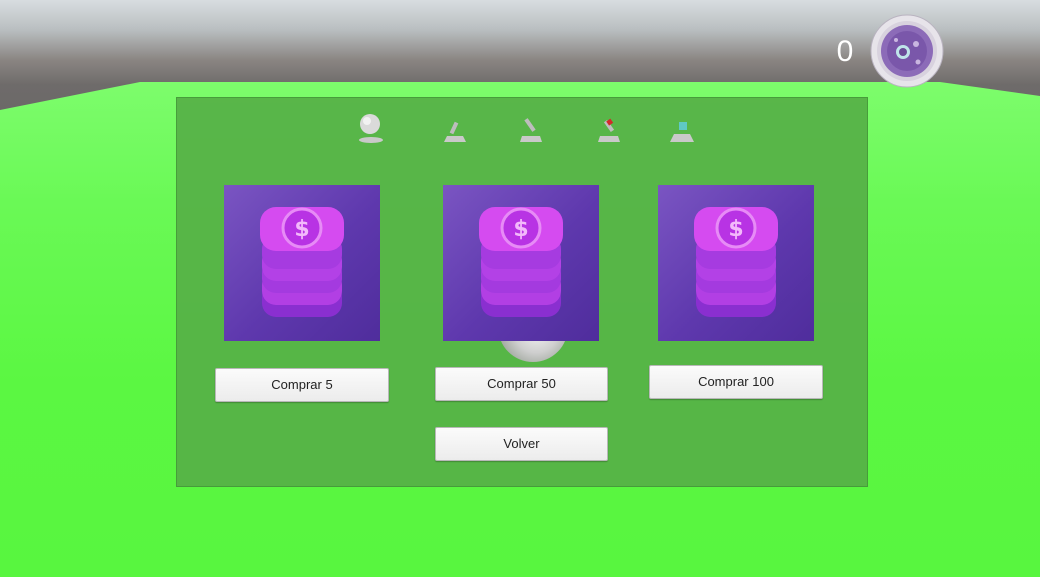  I want to click on coin-counter: 0, so click(845, 51).